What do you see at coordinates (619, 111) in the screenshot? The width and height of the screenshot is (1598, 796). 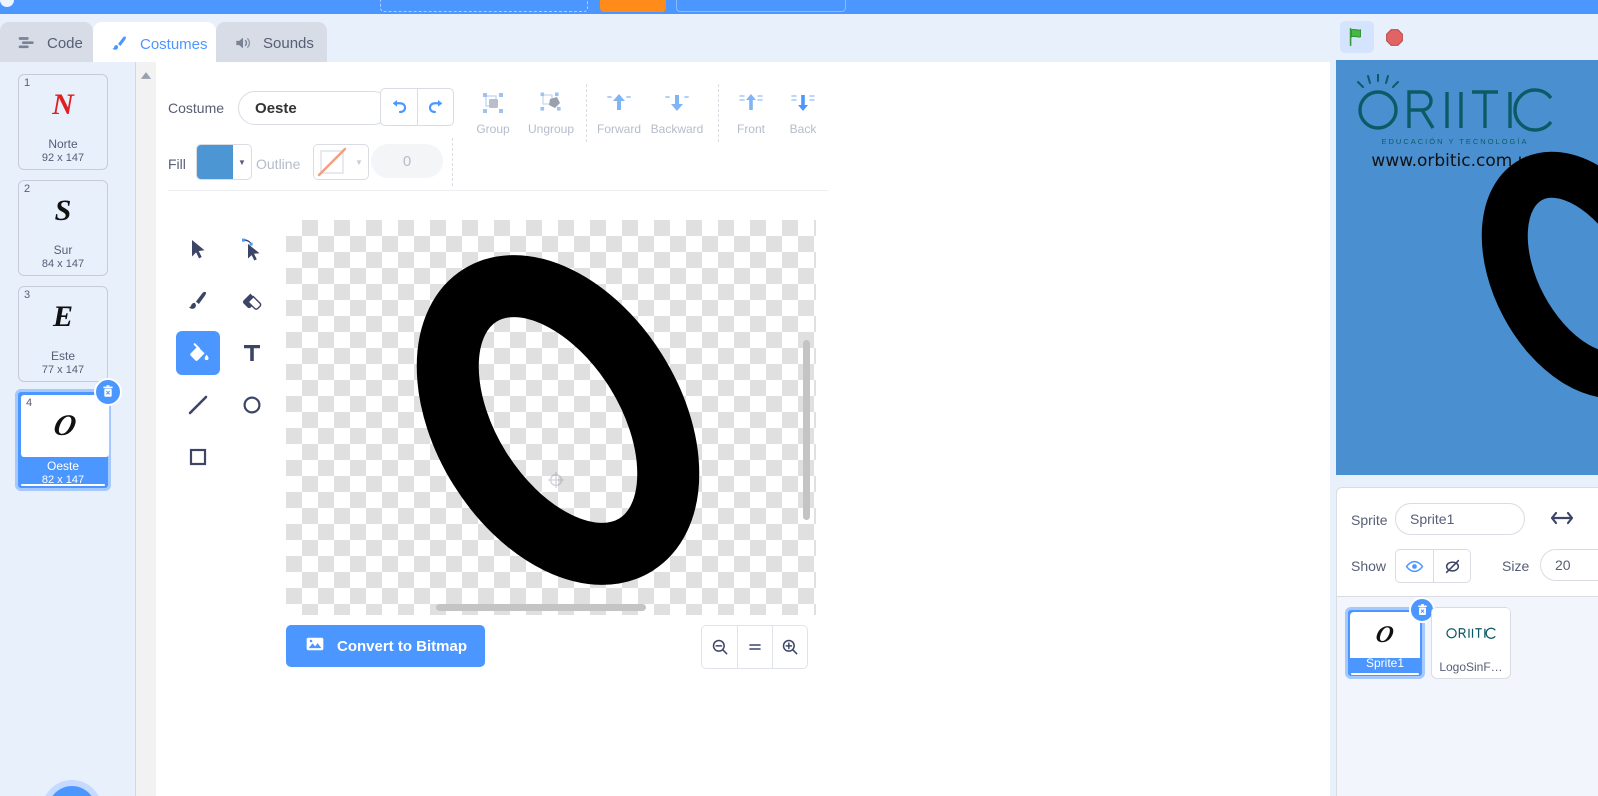 I see `forward-button: Forward` at bounding box center [619, 111].